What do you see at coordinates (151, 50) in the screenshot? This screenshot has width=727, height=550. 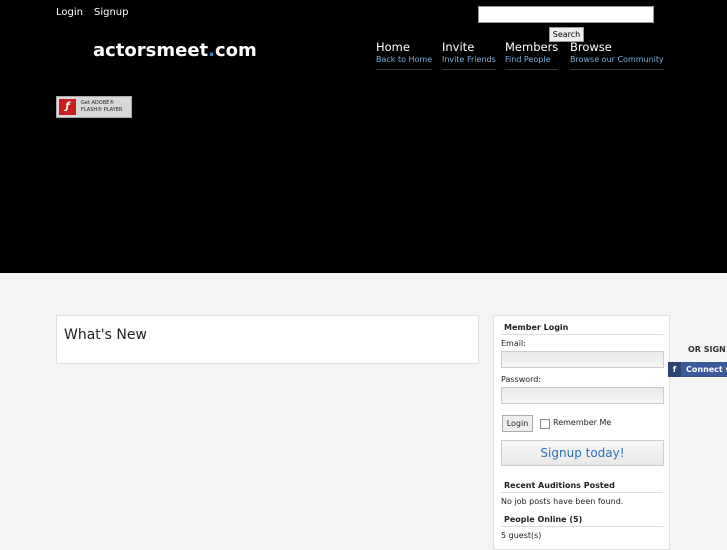 I see `logo-name: actorsmeet` at bounding box center [151, 50].